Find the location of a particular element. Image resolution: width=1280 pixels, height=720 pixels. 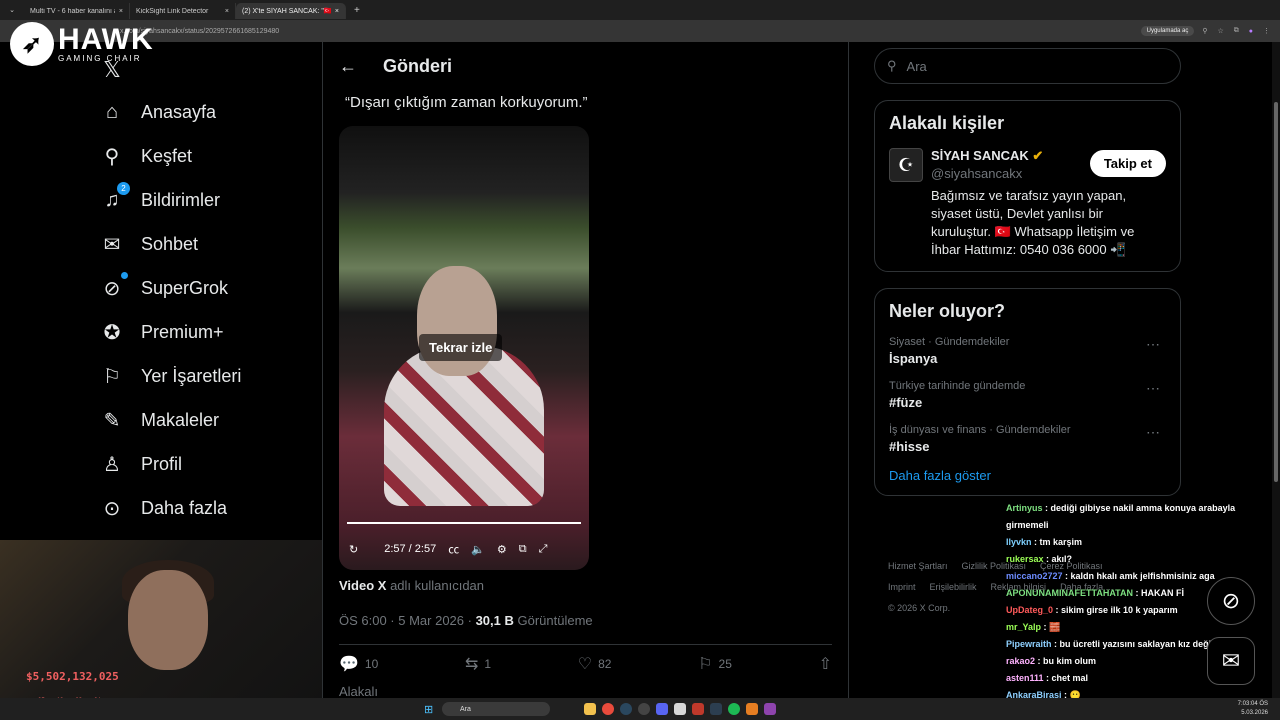

profile-avatar: ● is located at coordinates (1251, 31).